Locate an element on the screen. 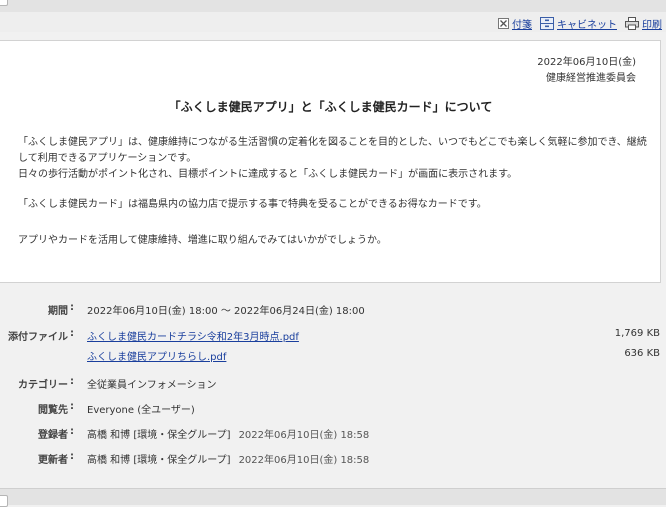  cabinet-label: キャビネット is located at coordinates (587, 25).